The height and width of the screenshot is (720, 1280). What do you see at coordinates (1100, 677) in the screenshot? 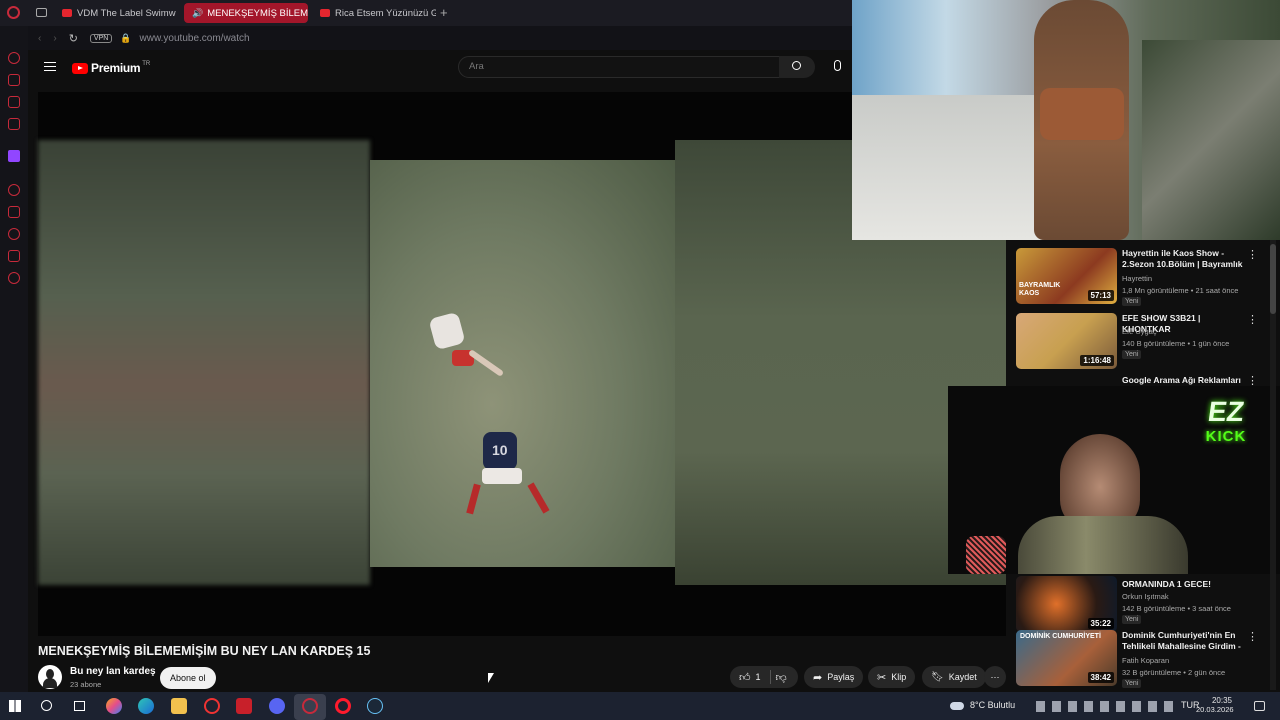
I see `video-duration: 38:42` at bounding box center [1100, 677].